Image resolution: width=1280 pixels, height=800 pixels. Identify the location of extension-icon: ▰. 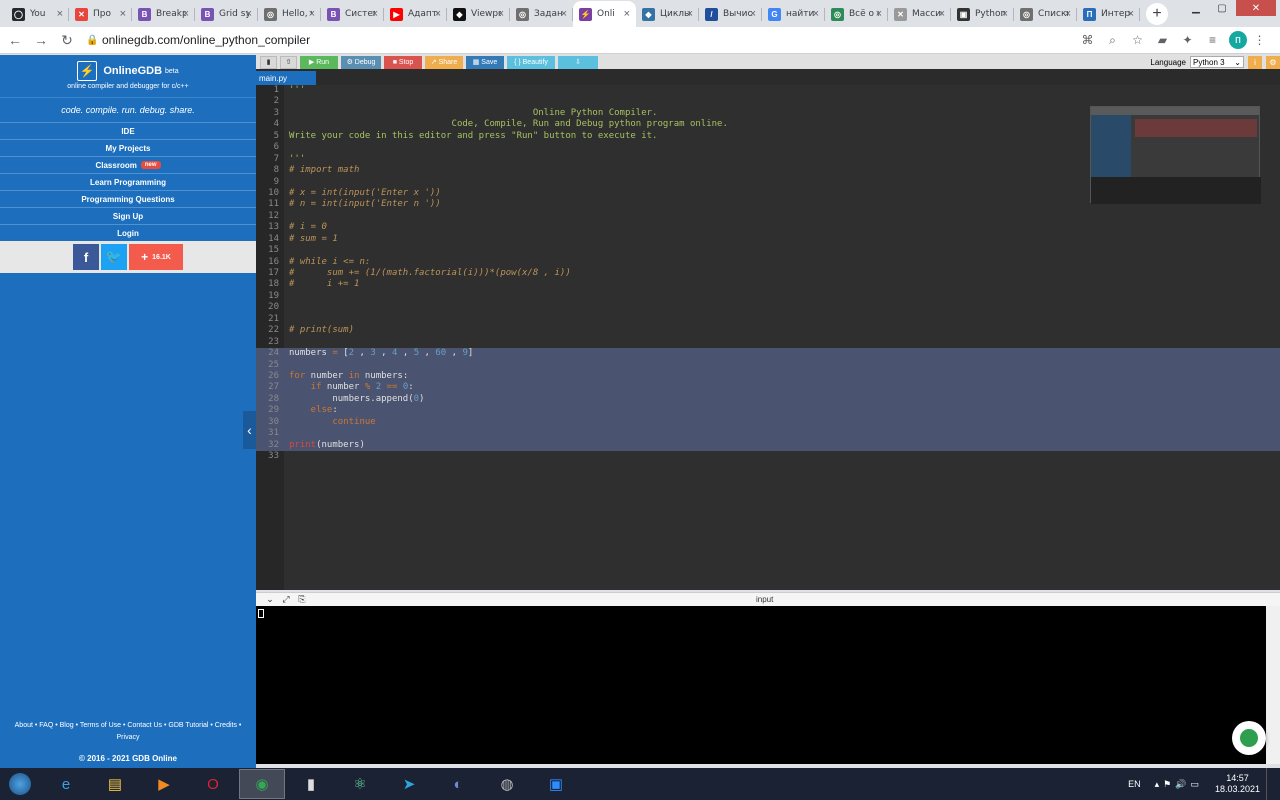
(1162, 40).